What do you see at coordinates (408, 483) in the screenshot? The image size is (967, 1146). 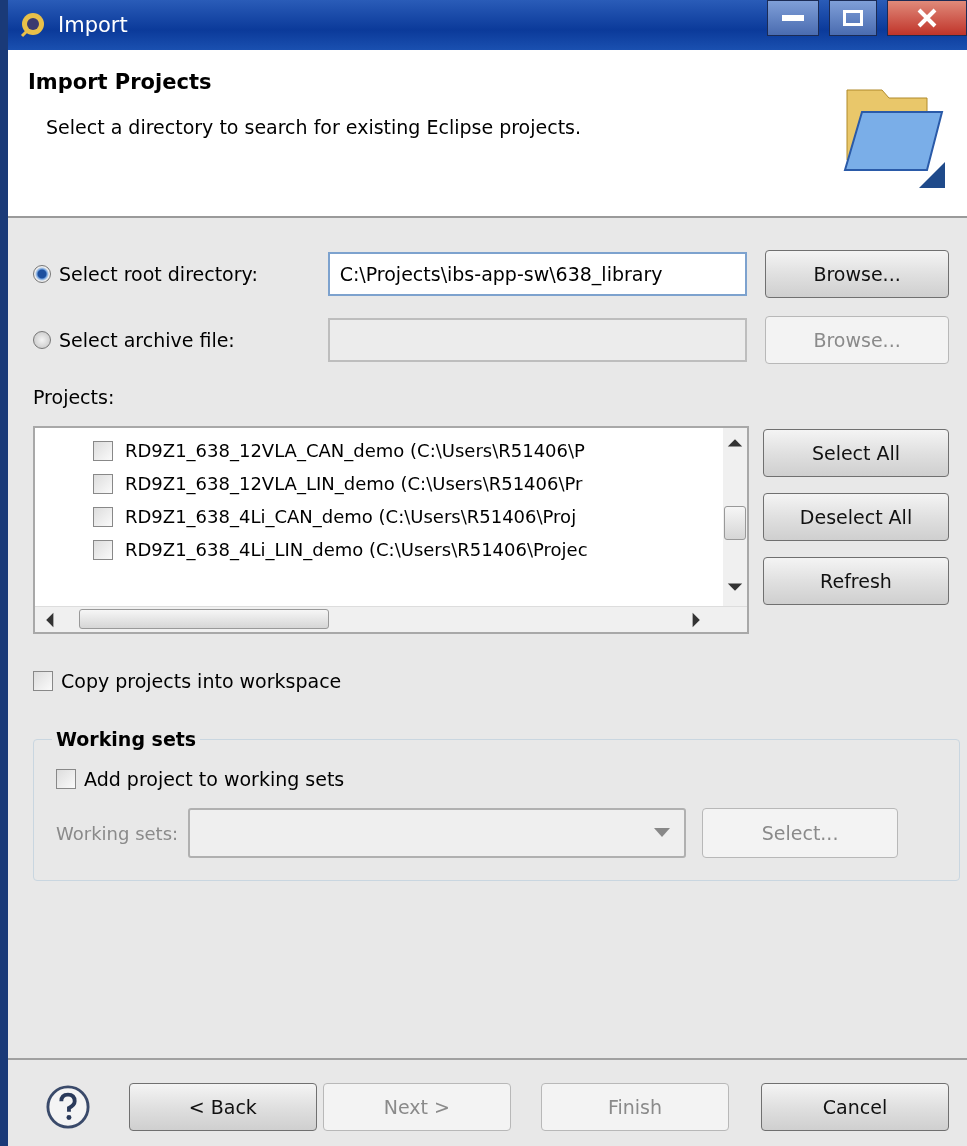 I see `project-item: RD9Z1_638_12VLA_LIN_demo (C:\Users\R51406\Pr` at bounding box center [408, 483].